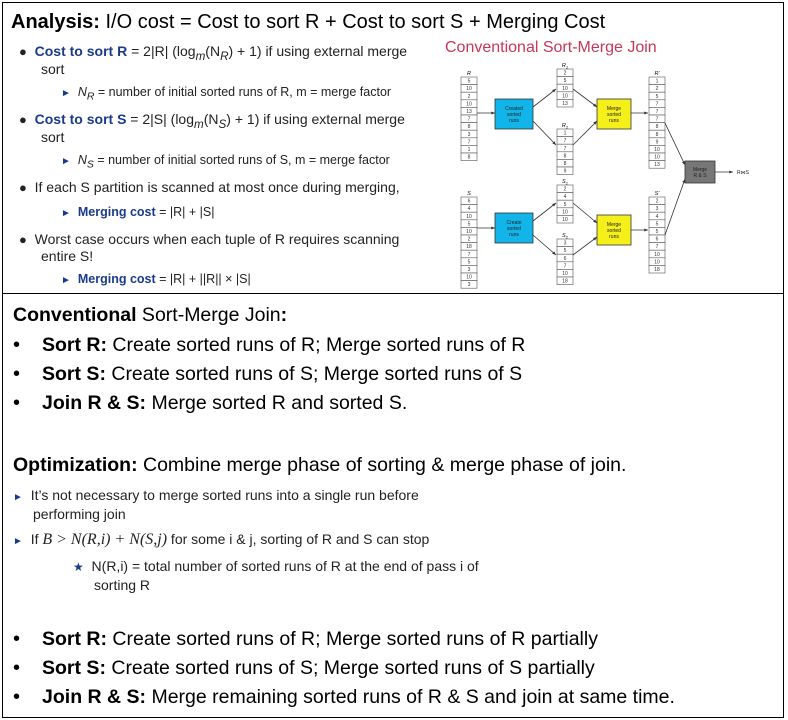 The width and height of the screenshot is (788, 720). What do you see at coordinates (79, 514) in the screenshot?
I see `note-1-cont: performing join` at bounding box center [79, 514].